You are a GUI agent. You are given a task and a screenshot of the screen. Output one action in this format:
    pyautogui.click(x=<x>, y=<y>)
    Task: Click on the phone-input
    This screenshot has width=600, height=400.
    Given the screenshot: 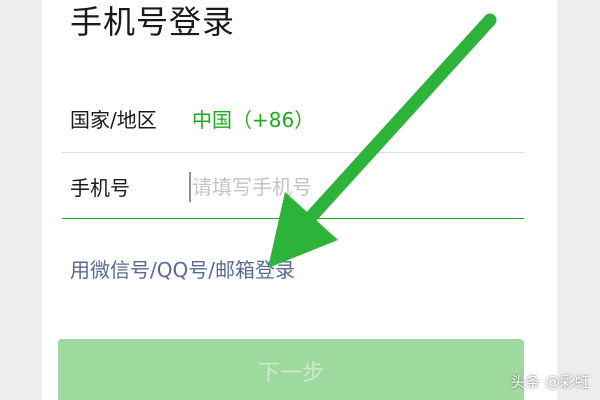 What is the action you would take?
    pyautogui.click(x=351, y=187)
    